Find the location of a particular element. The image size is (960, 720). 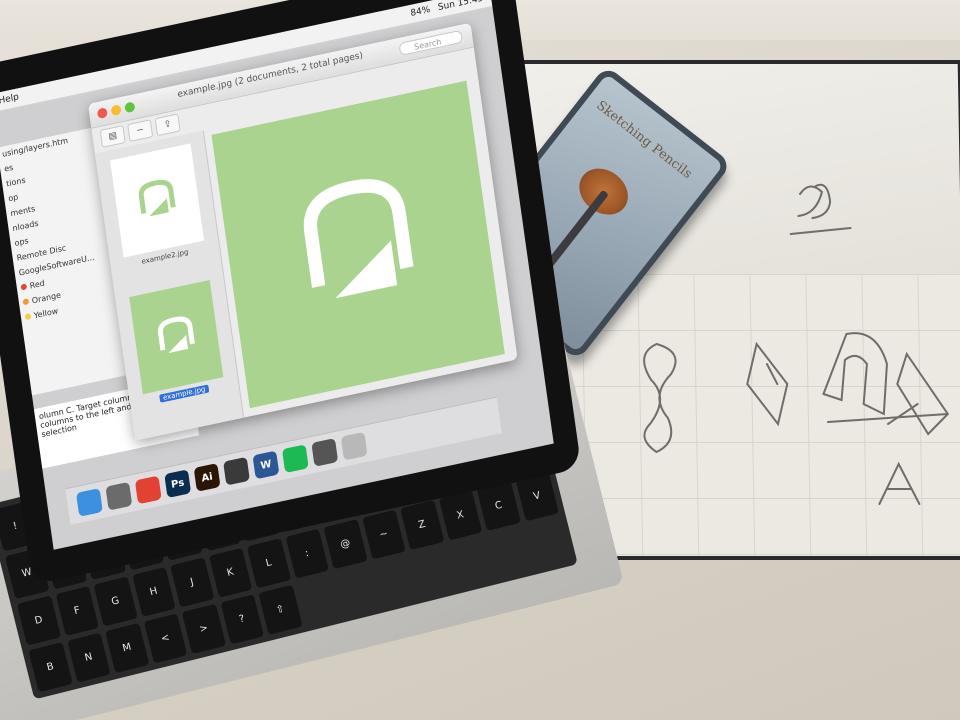

keyboard-key: K is located at coordinates (230, 572).